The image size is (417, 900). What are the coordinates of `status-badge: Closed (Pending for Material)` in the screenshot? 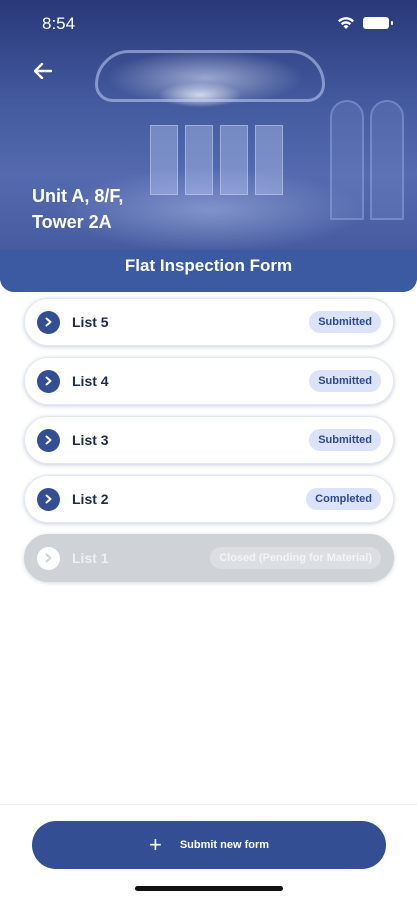 It's located at (295, 558).